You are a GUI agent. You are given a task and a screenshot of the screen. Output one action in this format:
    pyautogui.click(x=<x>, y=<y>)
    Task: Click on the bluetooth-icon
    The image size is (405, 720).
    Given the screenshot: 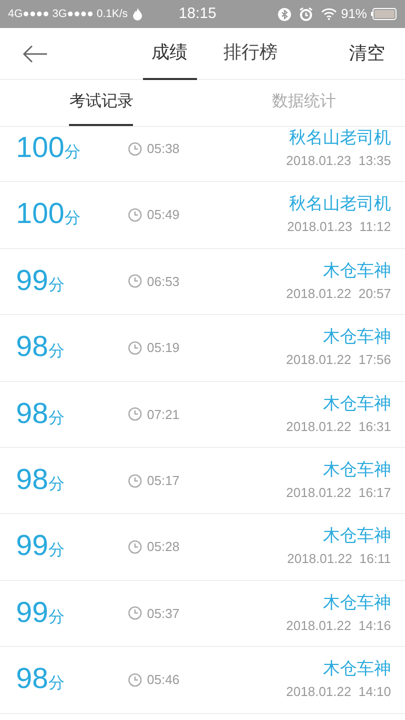 What is the action you would take?
    pyautogui.click(x=284, y=14)
    